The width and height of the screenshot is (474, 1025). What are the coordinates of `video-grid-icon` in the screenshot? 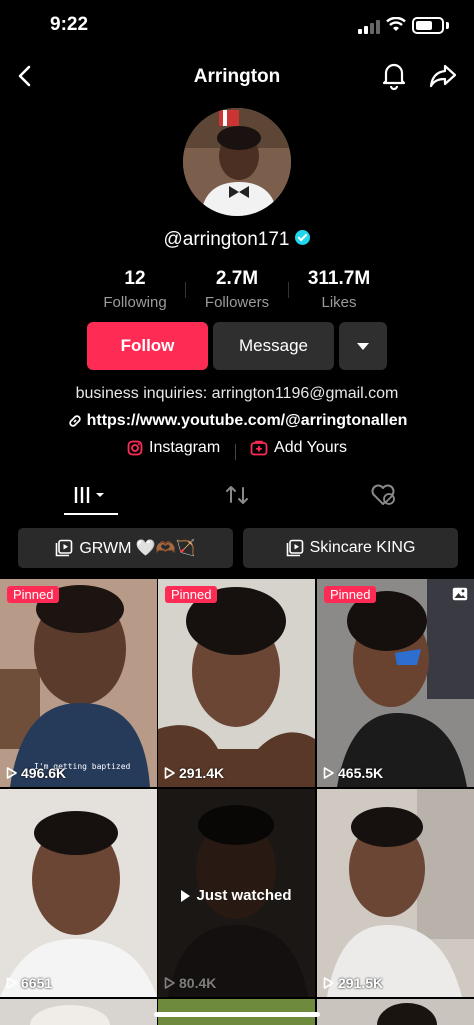 It's located at (89, 495).